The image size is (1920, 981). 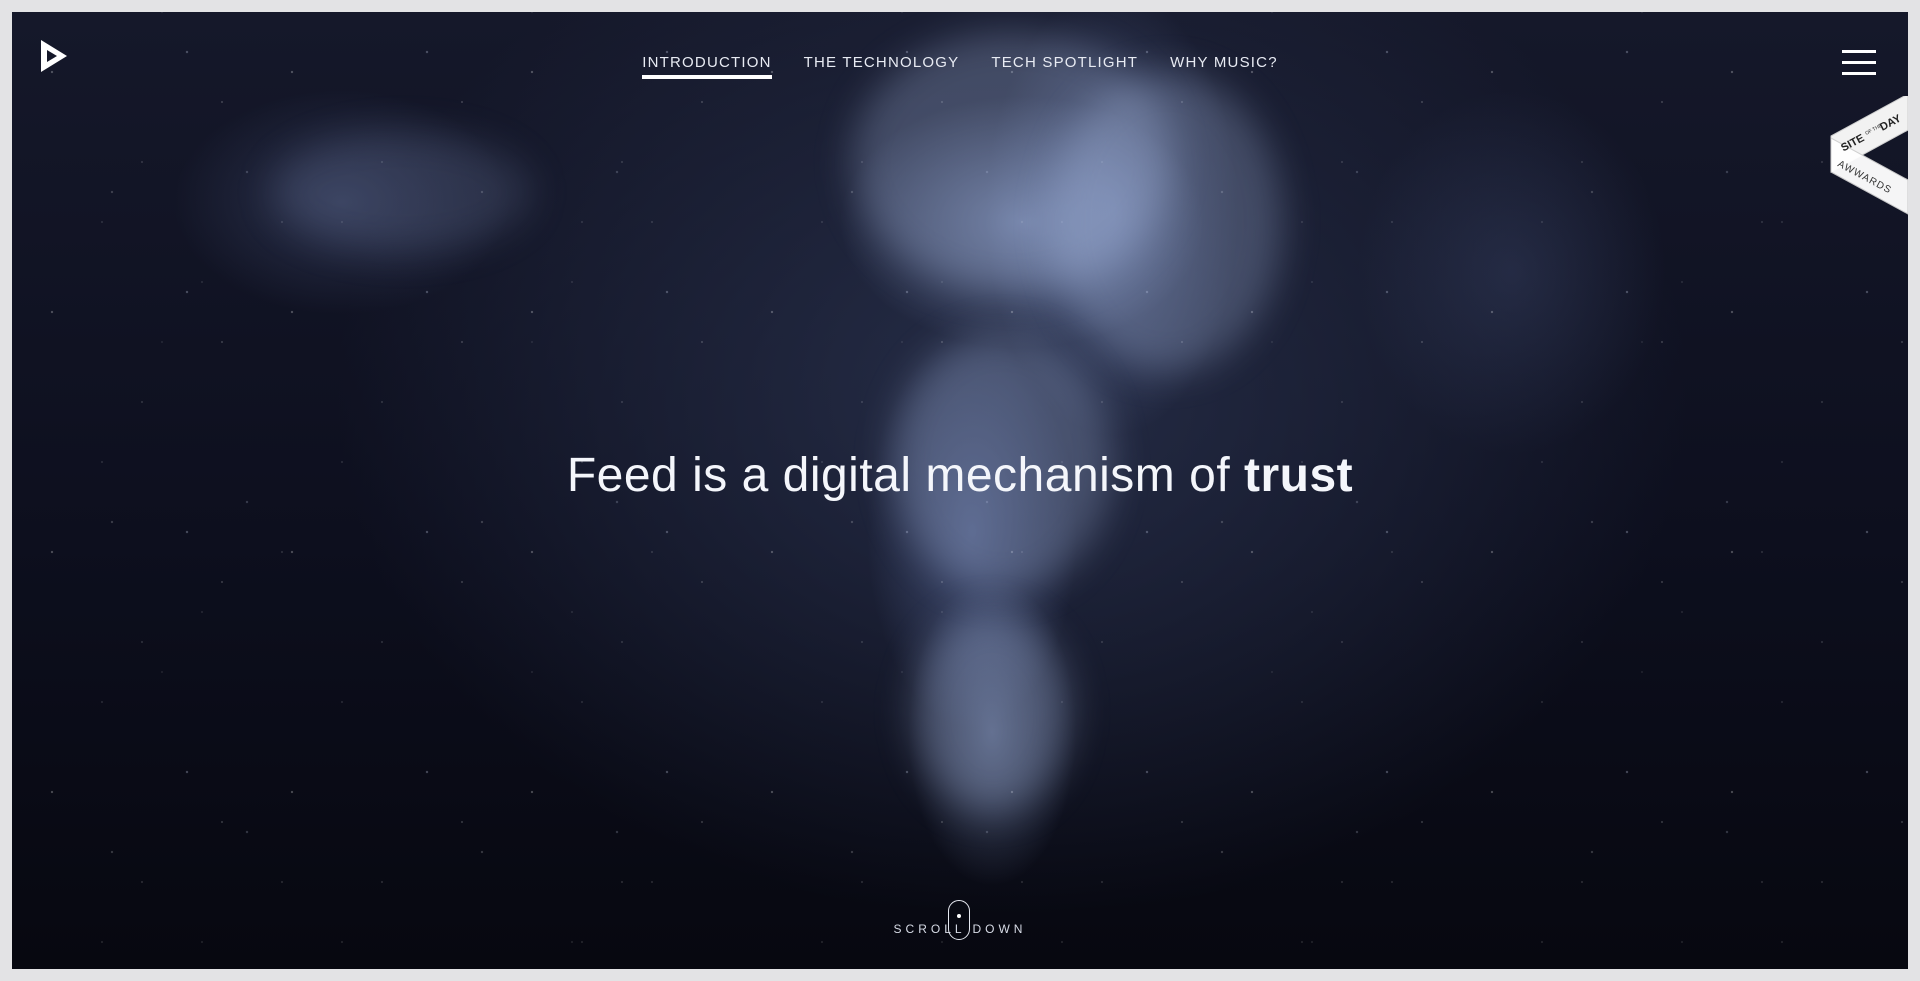 I want to click on awwards-ribbon: SITE OF THE DAY AWWARDS, so click(x=1862, y=164).